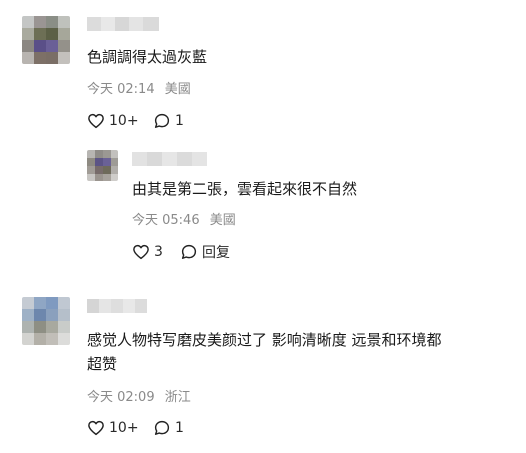 The height and width of the screenshot is (453, 526). I want to click on comment-text: 色調調得太過灰藍, so click(147, 57).